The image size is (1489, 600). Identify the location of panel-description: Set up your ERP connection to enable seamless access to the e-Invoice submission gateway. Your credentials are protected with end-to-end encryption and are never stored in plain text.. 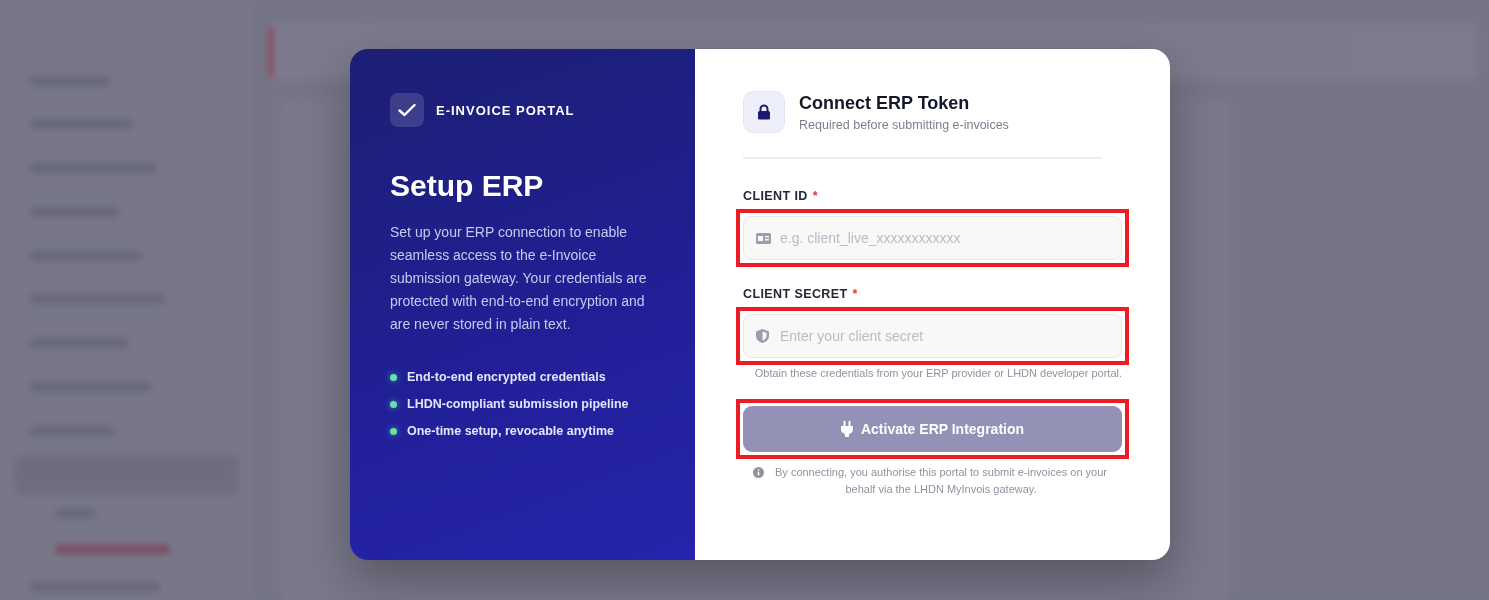
(519, 278).